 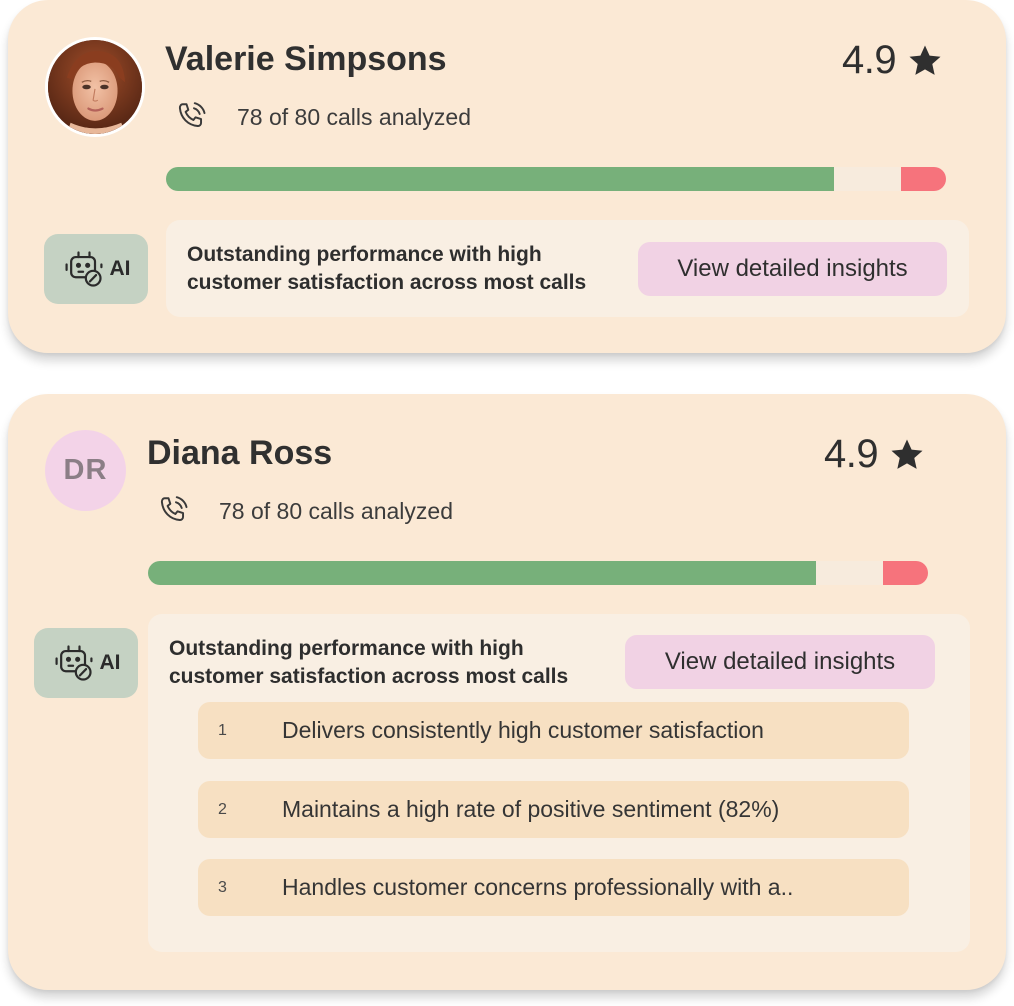 What do you see at coordinates (222, 887) in the screenshot?
I see `insight-number: 3` at bounding box center [222, 887].